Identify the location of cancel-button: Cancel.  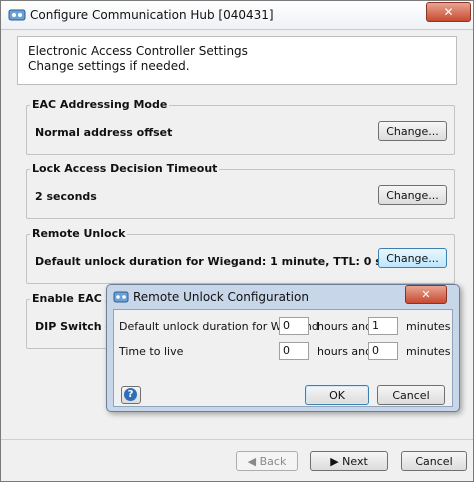
(434, 461).